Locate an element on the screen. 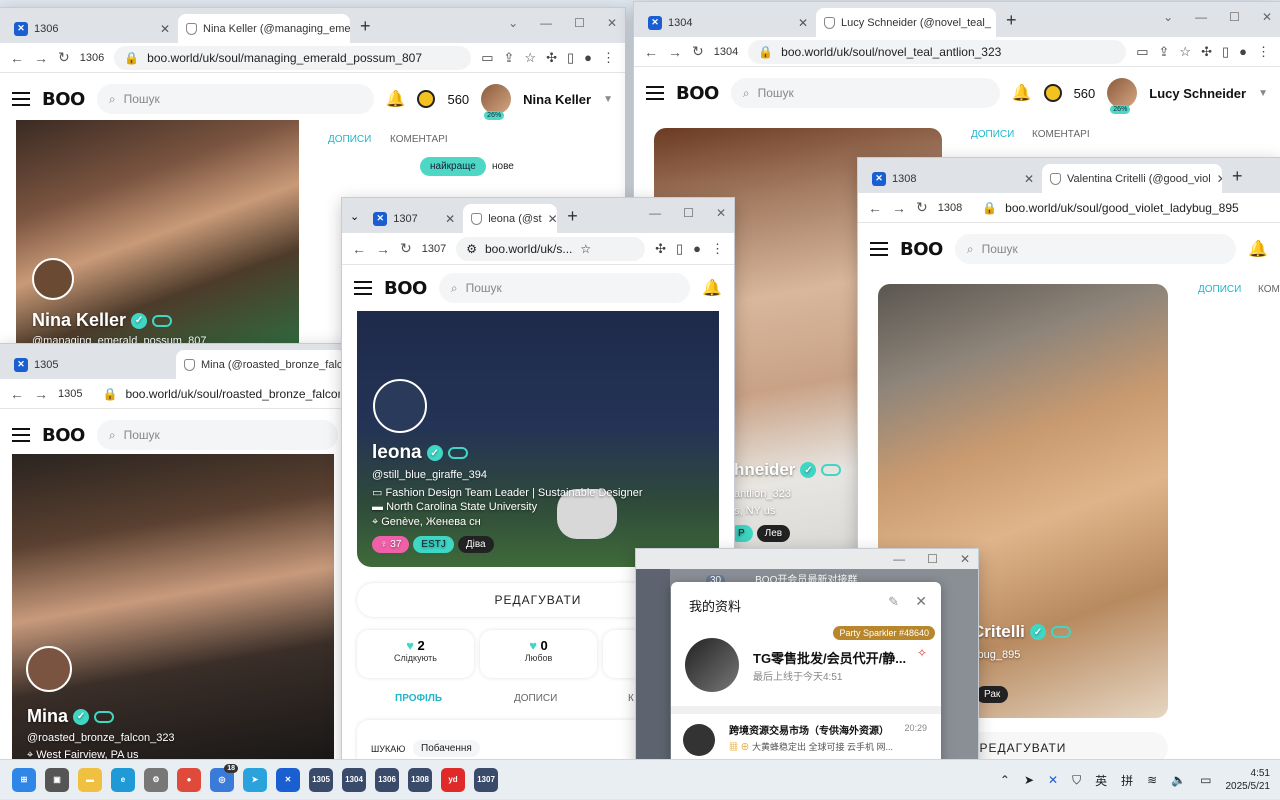  tab-1306: ✕ 1306 ✕ is located at coordinates (92, 28).